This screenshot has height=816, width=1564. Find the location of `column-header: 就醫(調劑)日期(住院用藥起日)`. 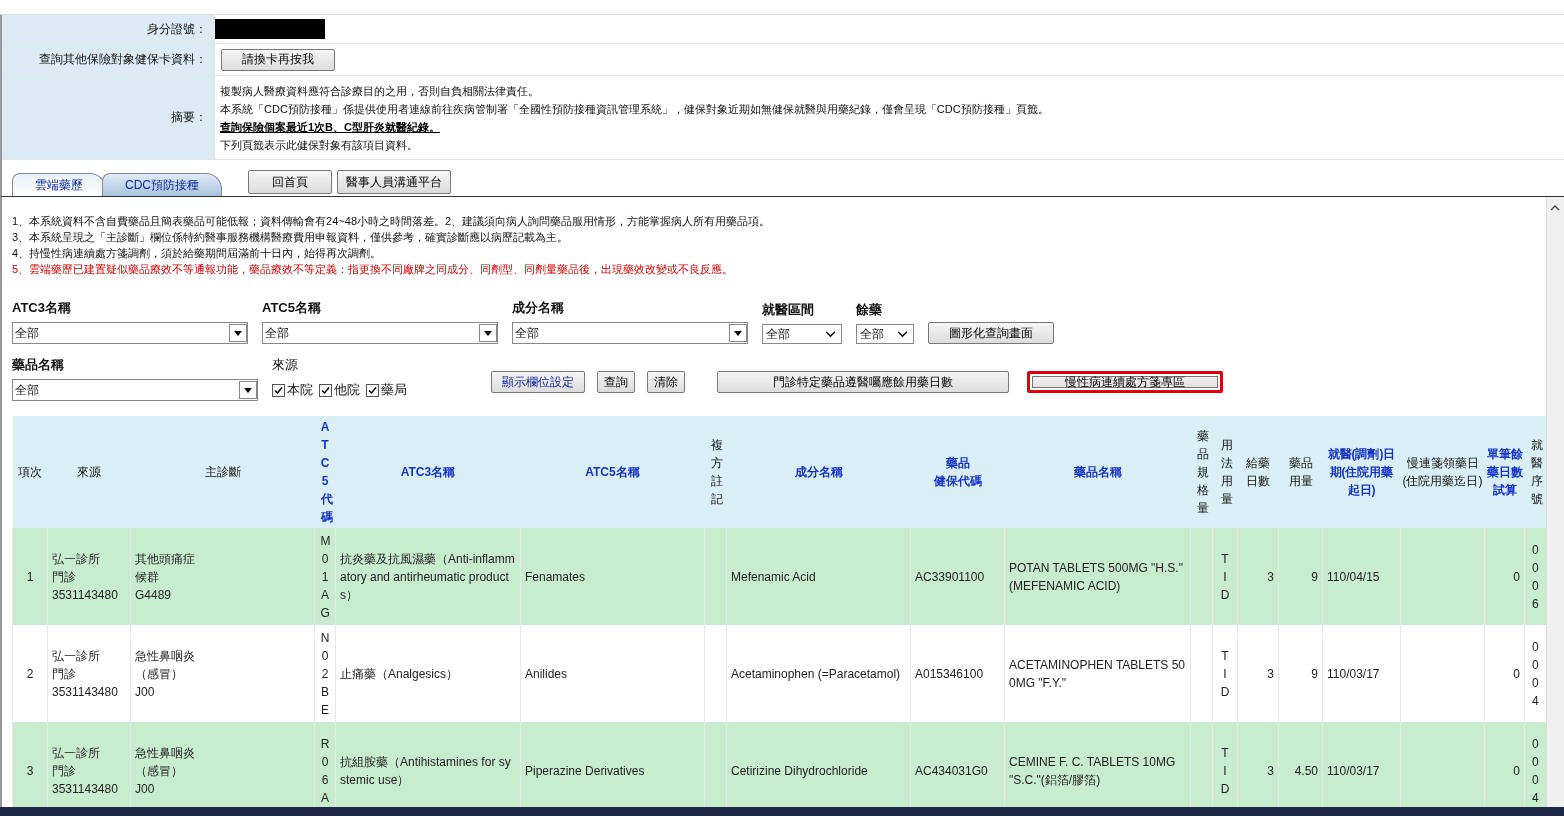

column-header: 就醫(調劑)日期(住院用藥起日) is located at coordinates (1361, 472).